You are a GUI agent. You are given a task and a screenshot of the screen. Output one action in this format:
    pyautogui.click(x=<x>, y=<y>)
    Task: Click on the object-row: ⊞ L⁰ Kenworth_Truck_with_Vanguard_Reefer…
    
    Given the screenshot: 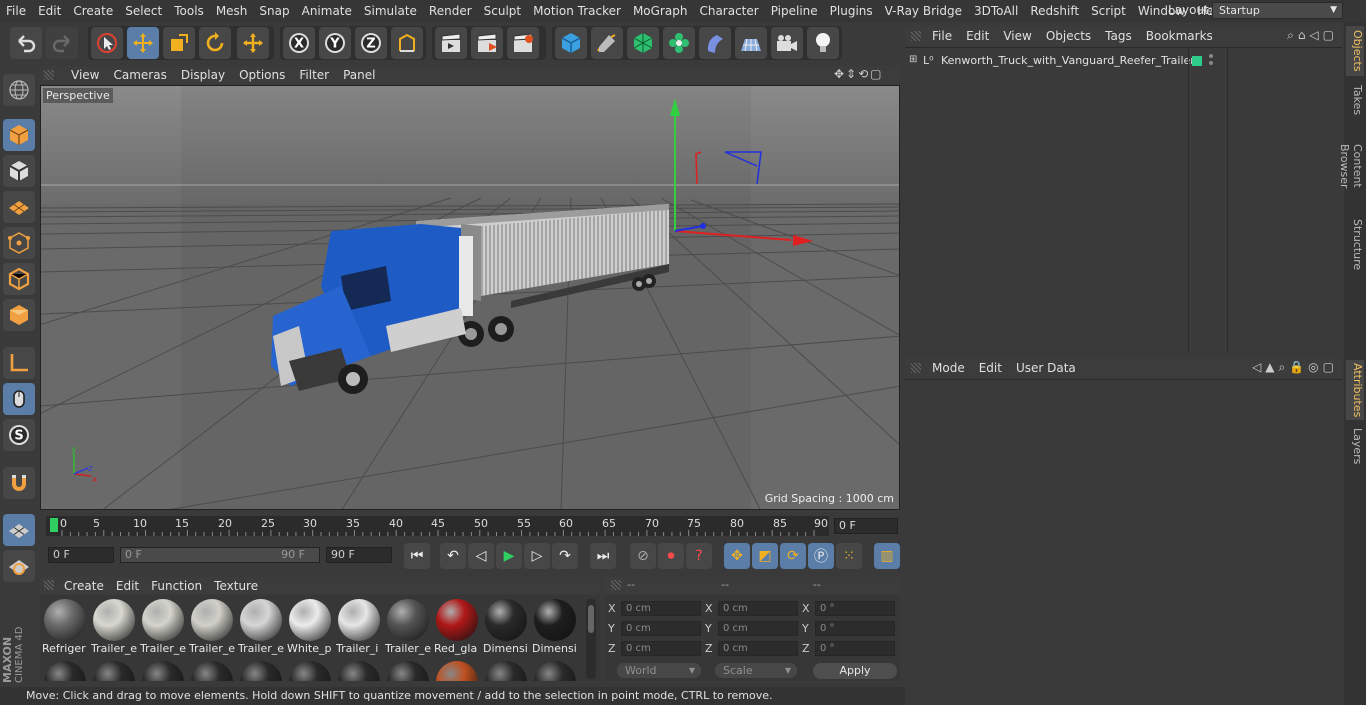 What is the action you would take?
    pyautogui.click(x=1123, y=61)
    